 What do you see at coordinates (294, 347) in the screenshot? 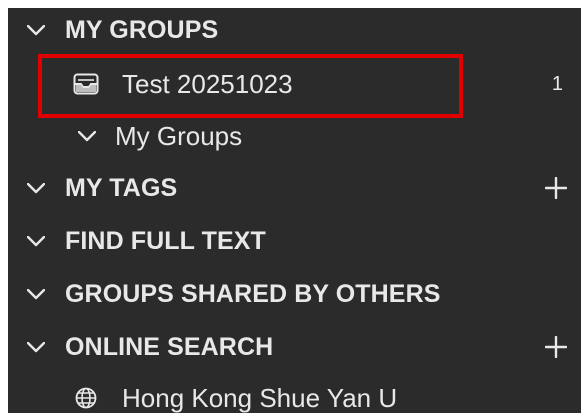
I see `section-online-search: ONLINE SEARCH` at bounding box center [294, 347].